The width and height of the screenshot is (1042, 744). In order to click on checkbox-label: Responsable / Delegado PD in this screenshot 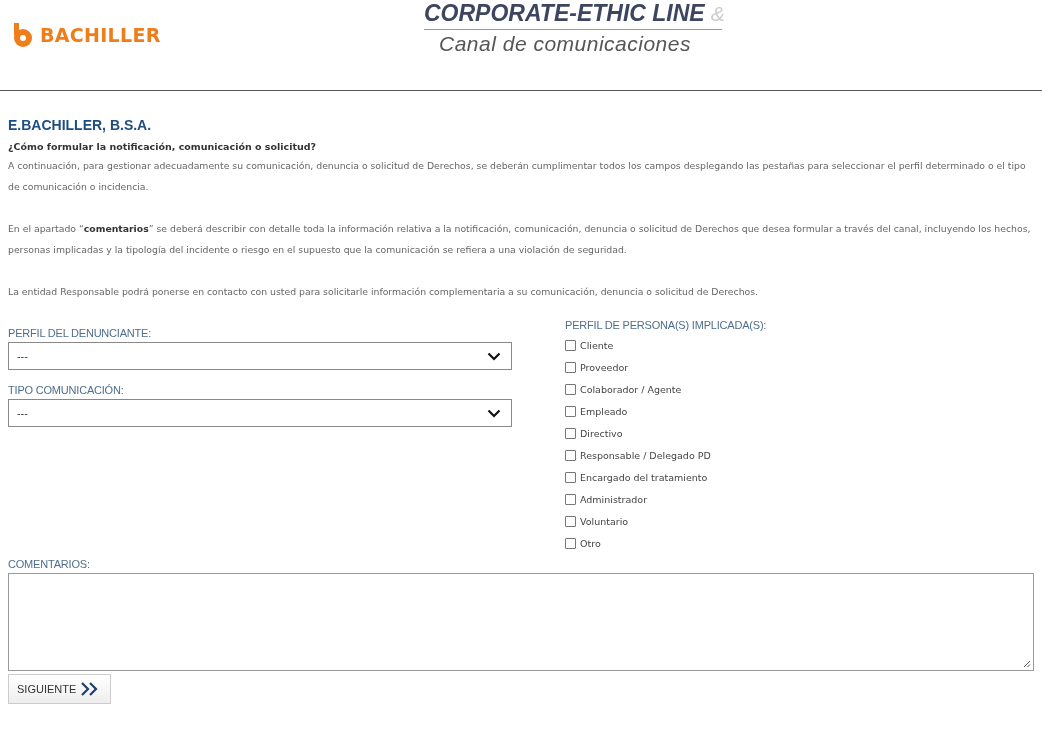, I will do `click(645, 455)`.